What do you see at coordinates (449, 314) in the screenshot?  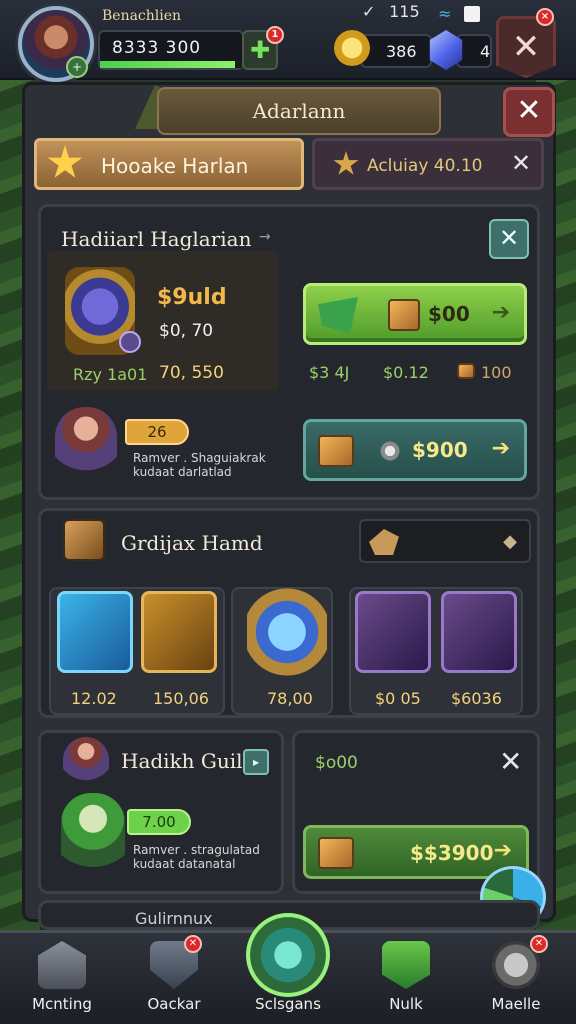 I see `buy-button-value: $00` at bounding box center [449, 314].